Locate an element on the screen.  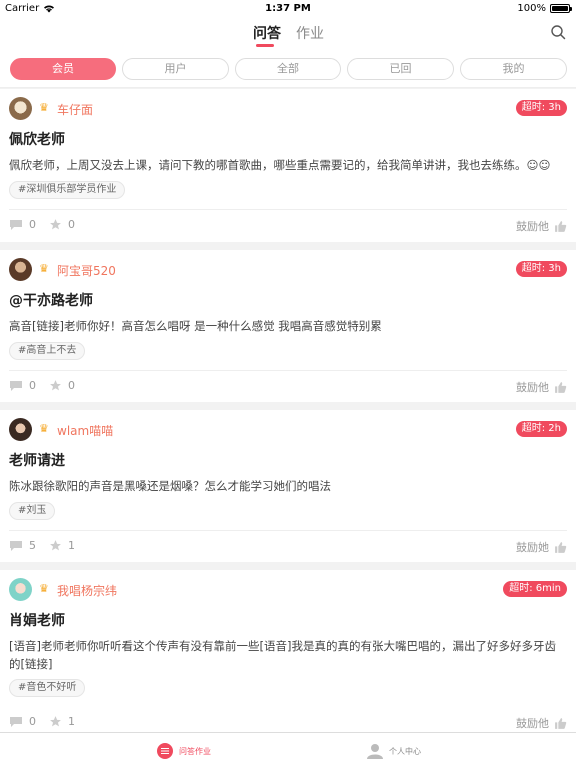
tab-homework: 作业 is located at coordinates (310, 33).